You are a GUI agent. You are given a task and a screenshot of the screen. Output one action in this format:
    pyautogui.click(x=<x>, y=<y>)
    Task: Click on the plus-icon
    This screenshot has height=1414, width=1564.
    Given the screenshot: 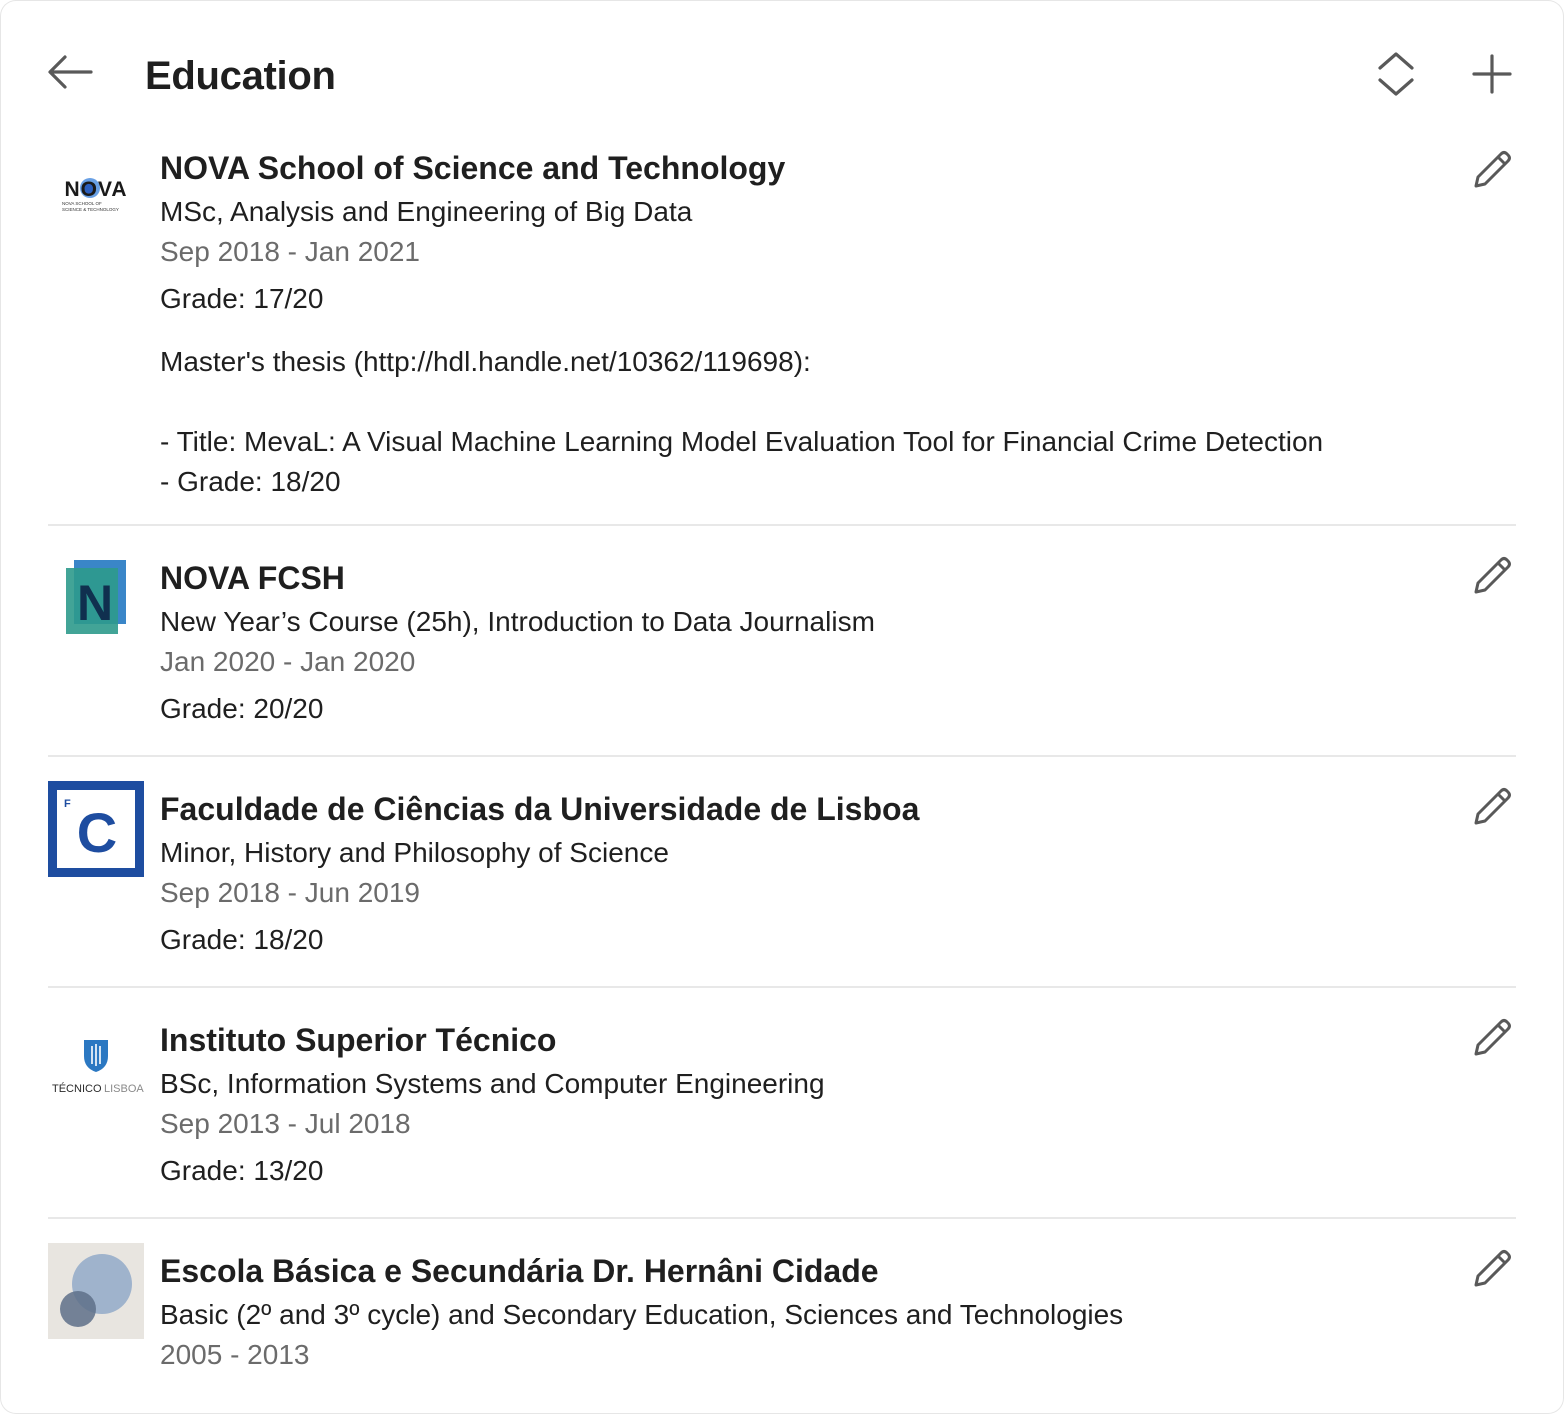 What is the action you would take?
    pyautogui.click(x=1492, y=74)
    